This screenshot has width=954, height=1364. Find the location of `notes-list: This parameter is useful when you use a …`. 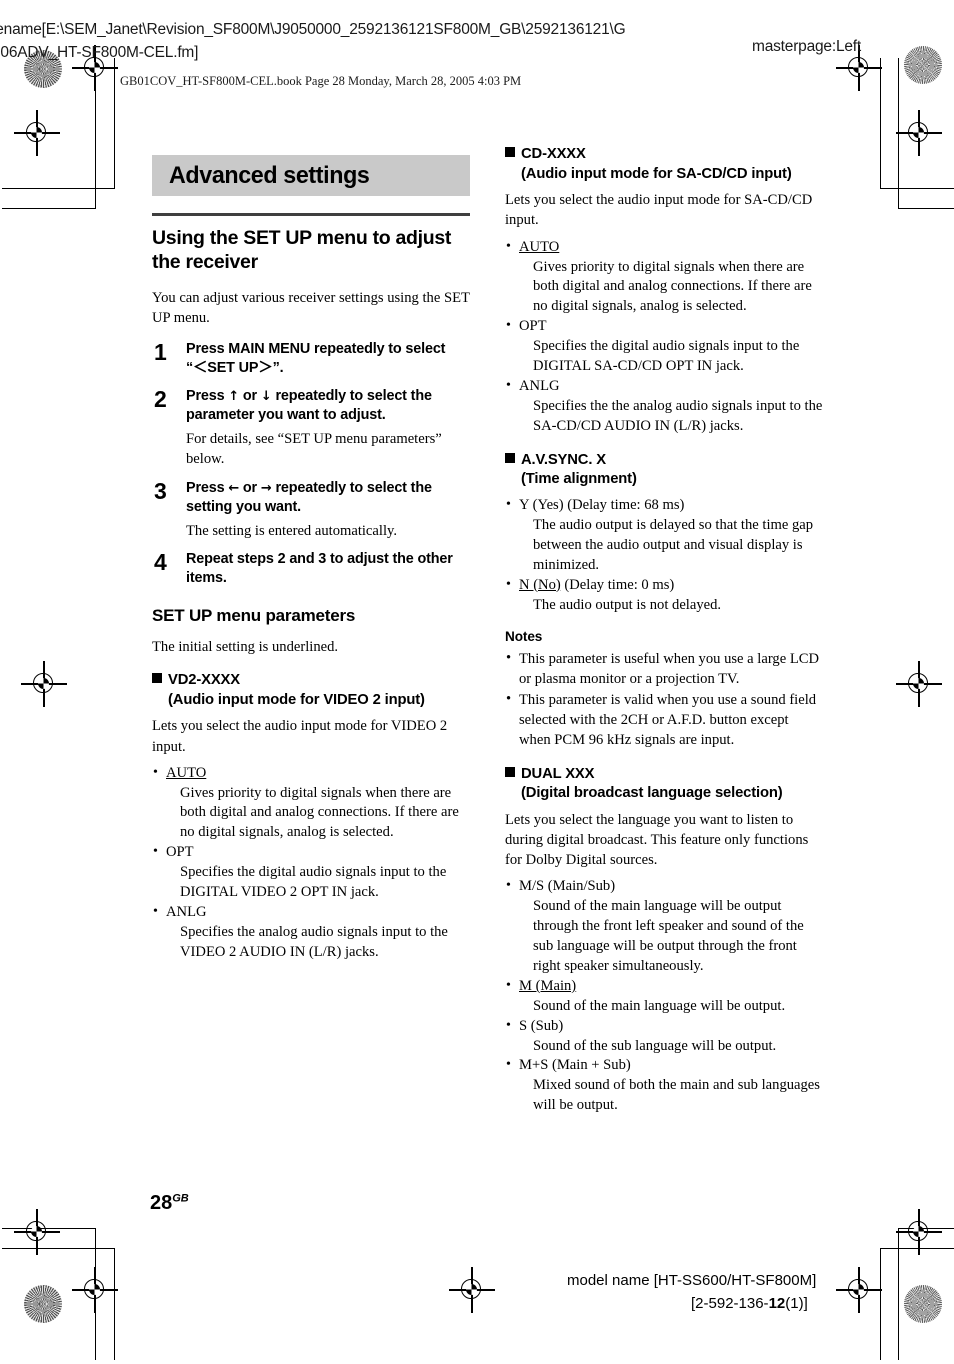

notes-list: This parameter is useful when you use a … is located at coordinates (664, 699).